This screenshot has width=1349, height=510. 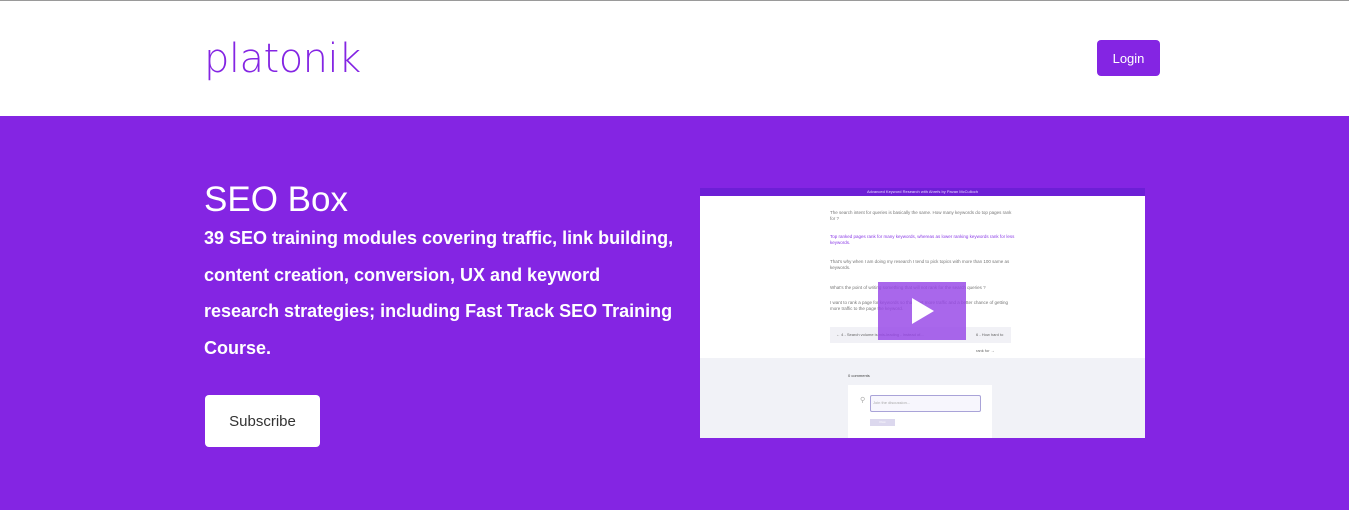 I want to click on post-comment-button: Post, so click(x=882, y=422).